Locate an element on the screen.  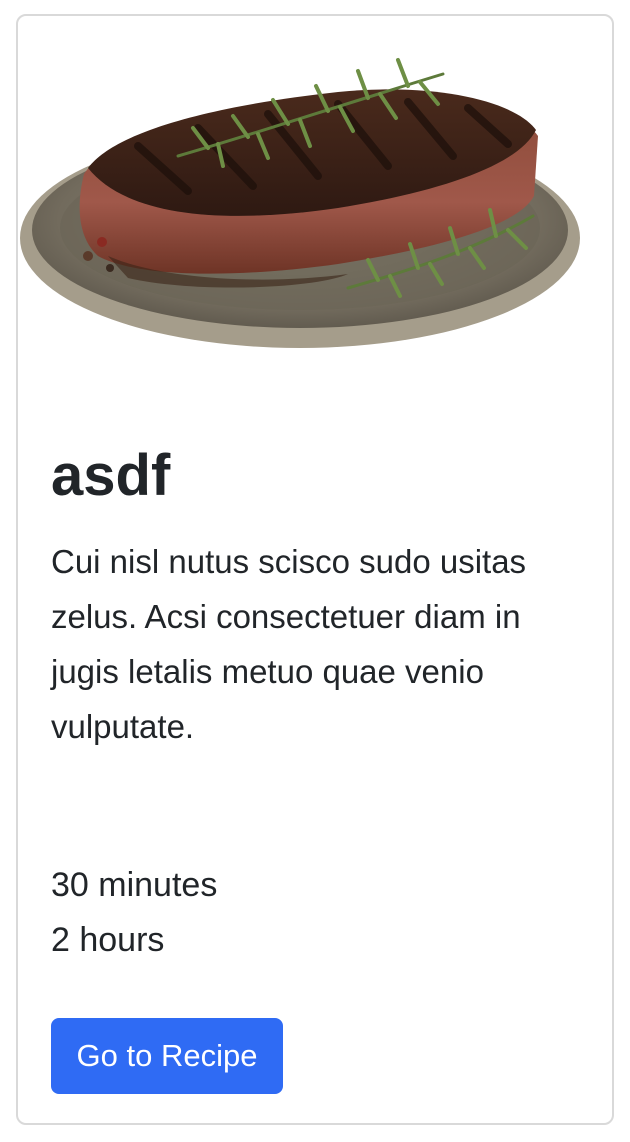
total-time: 2 hours is located at coordinates (108, 940).